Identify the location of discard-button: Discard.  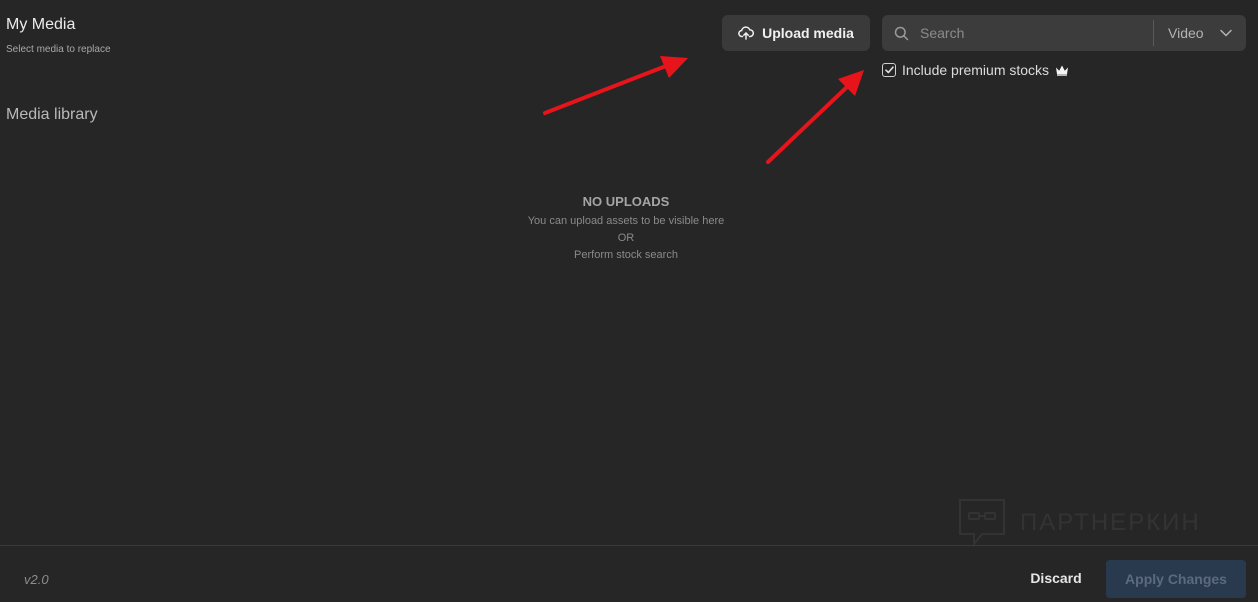
(1056, 578).